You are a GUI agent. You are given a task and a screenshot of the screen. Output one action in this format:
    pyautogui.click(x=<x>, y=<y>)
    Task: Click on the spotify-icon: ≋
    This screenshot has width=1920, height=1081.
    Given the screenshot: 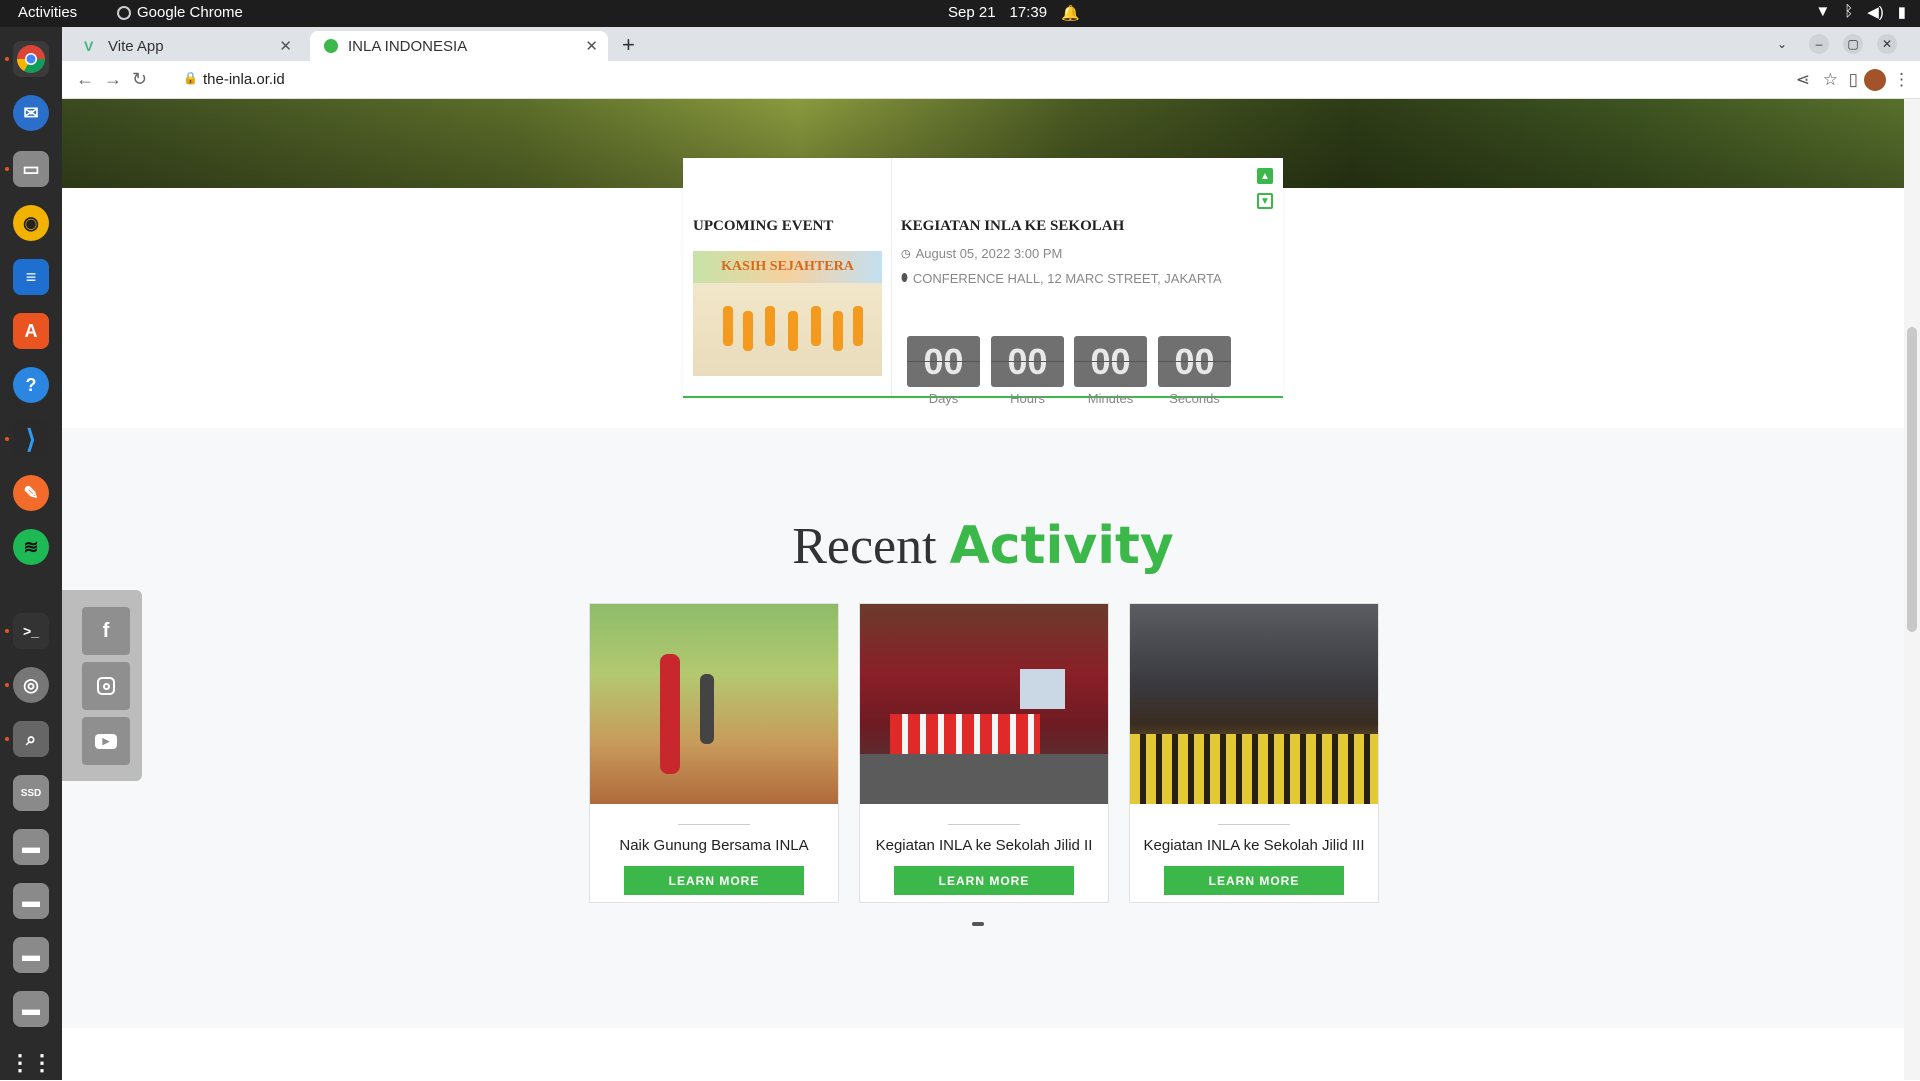 What is the action you would take?
    pyautogui.click(x=31, y=547)
    